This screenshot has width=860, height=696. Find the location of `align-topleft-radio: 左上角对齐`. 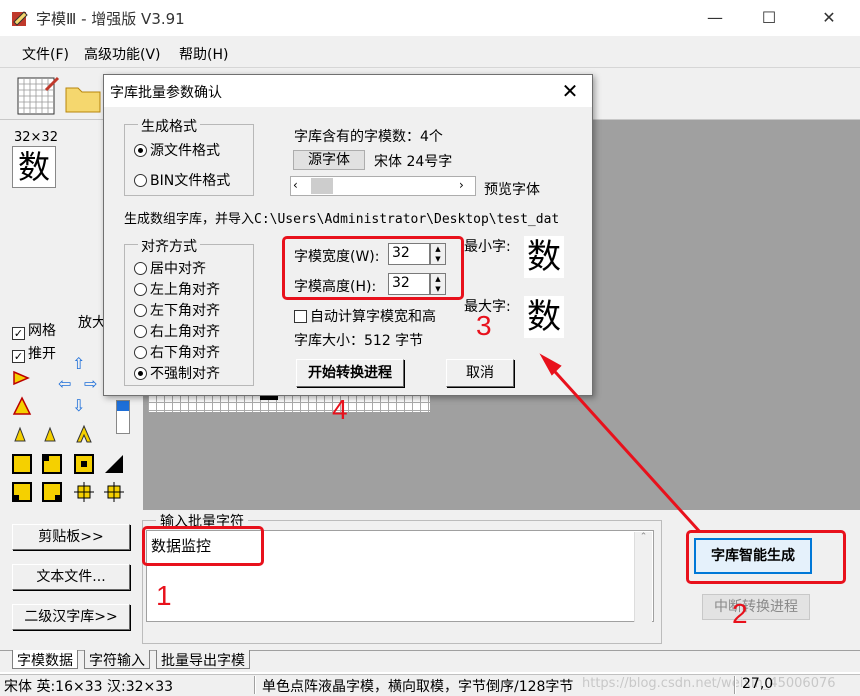

align-topleft-radio: 左上角对齐 is located at coordinates (177, 289).